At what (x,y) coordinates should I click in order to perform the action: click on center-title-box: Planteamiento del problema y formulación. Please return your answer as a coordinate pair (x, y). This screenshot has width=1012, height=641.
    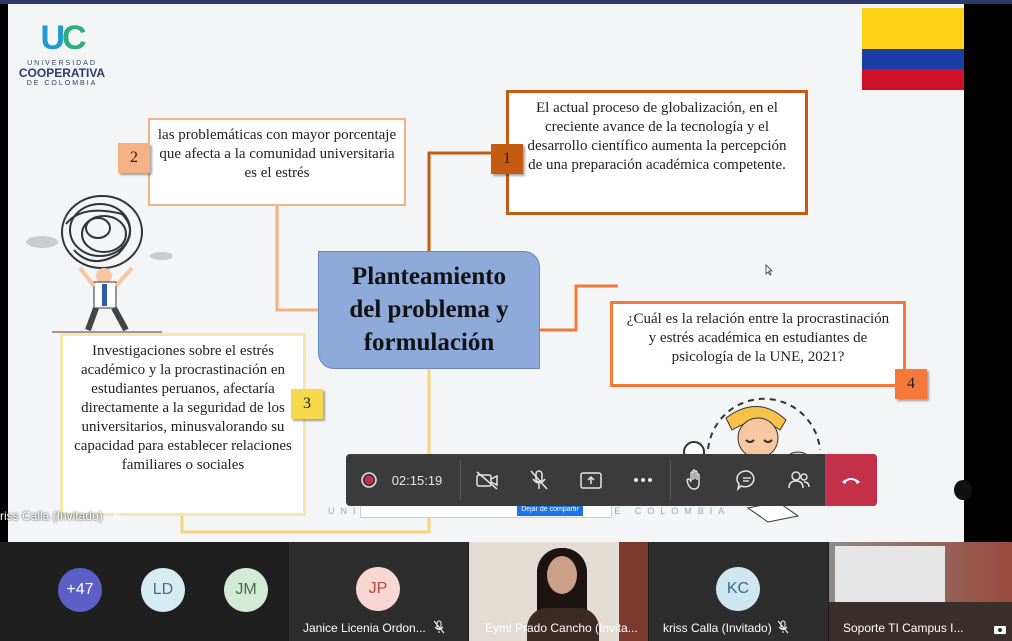
    Looking at the image, I should click on (429, 310).